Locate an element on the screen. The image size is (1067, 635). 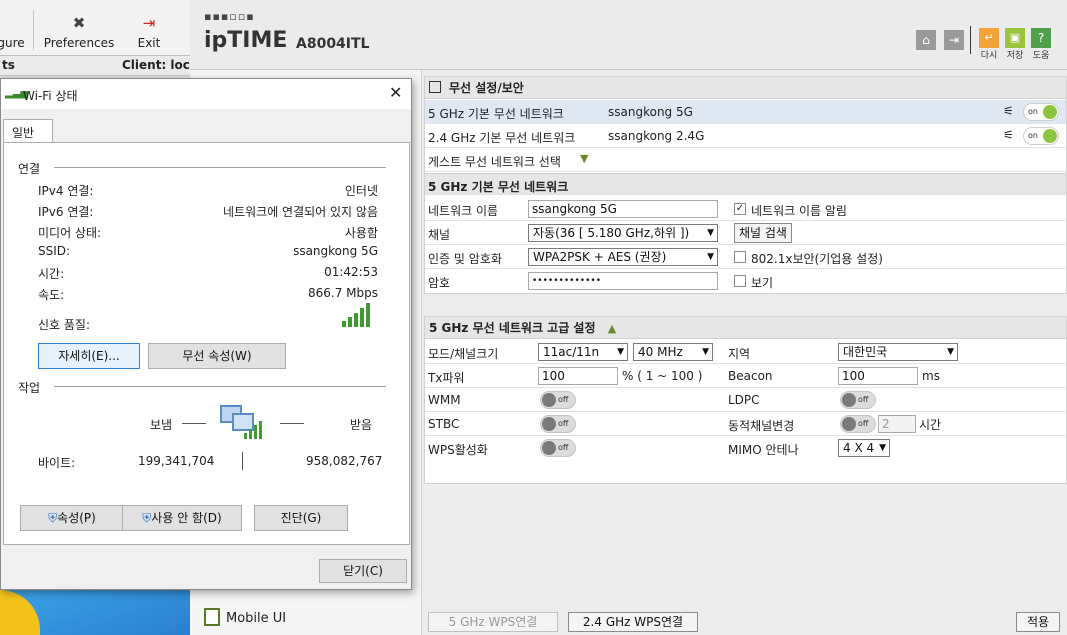
close-icon: ✕ is located at coordinates (395, 92).